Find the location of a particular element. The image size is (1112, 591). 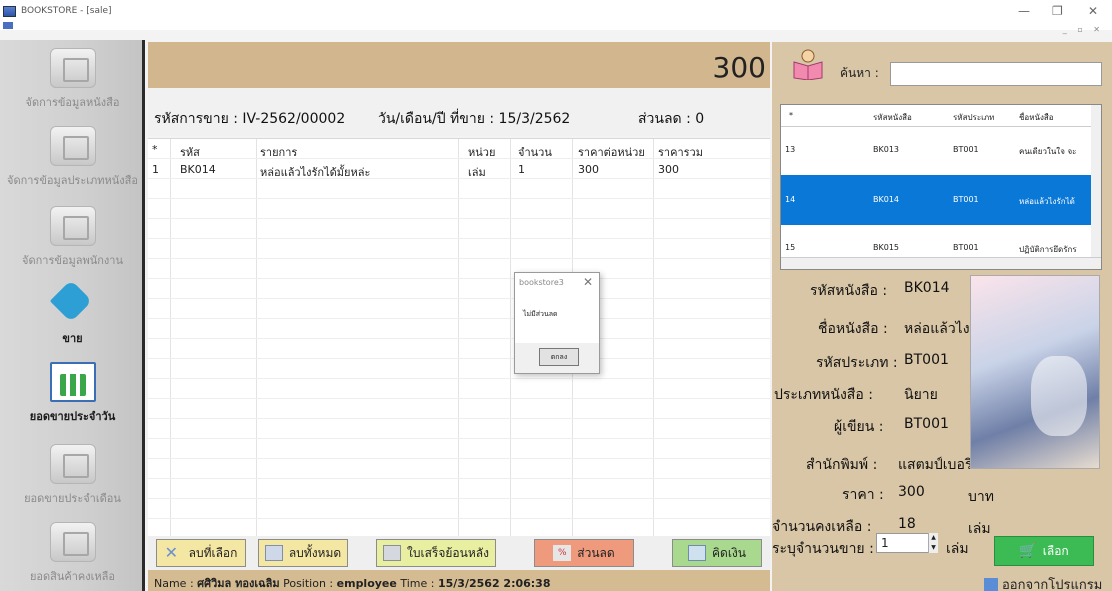

button-label: คิดเงิน is located at coordinates (729, 552).